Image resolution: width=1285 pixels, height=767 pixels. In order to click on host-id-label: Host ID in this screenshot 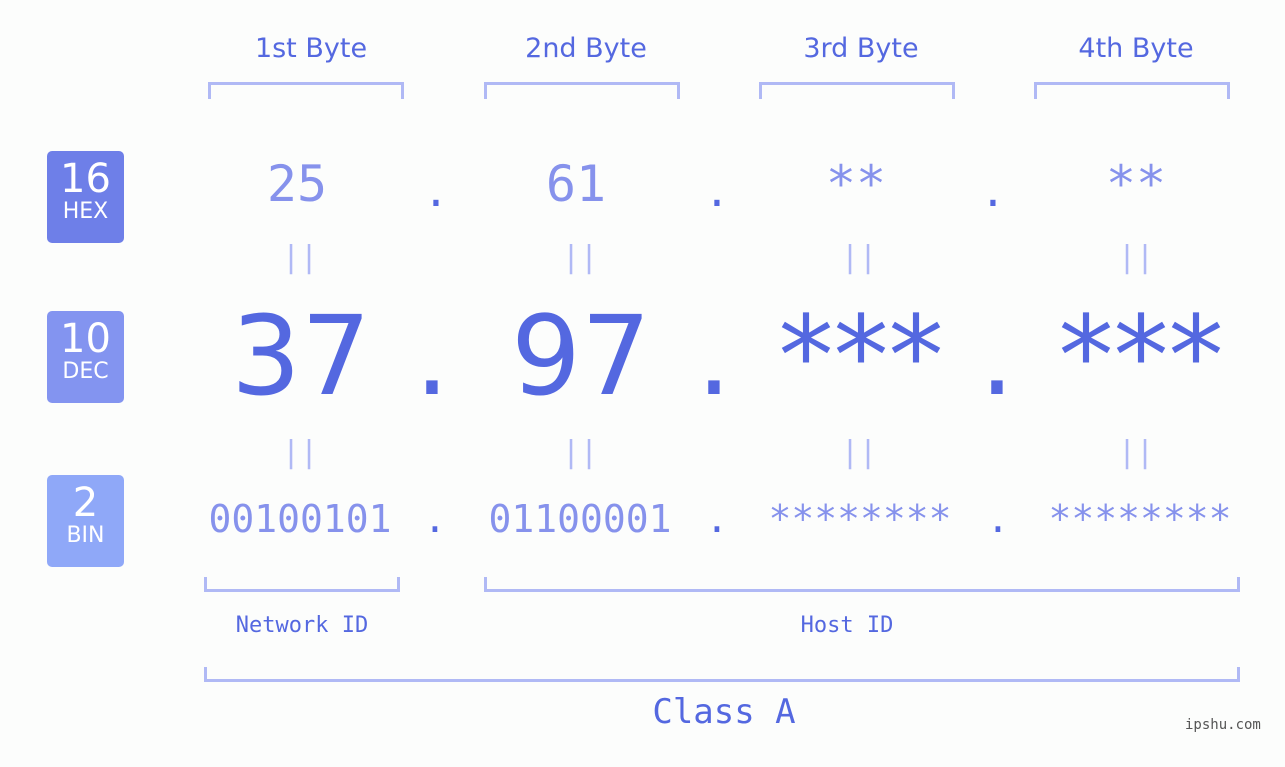, I will do `click(847, 625)`.